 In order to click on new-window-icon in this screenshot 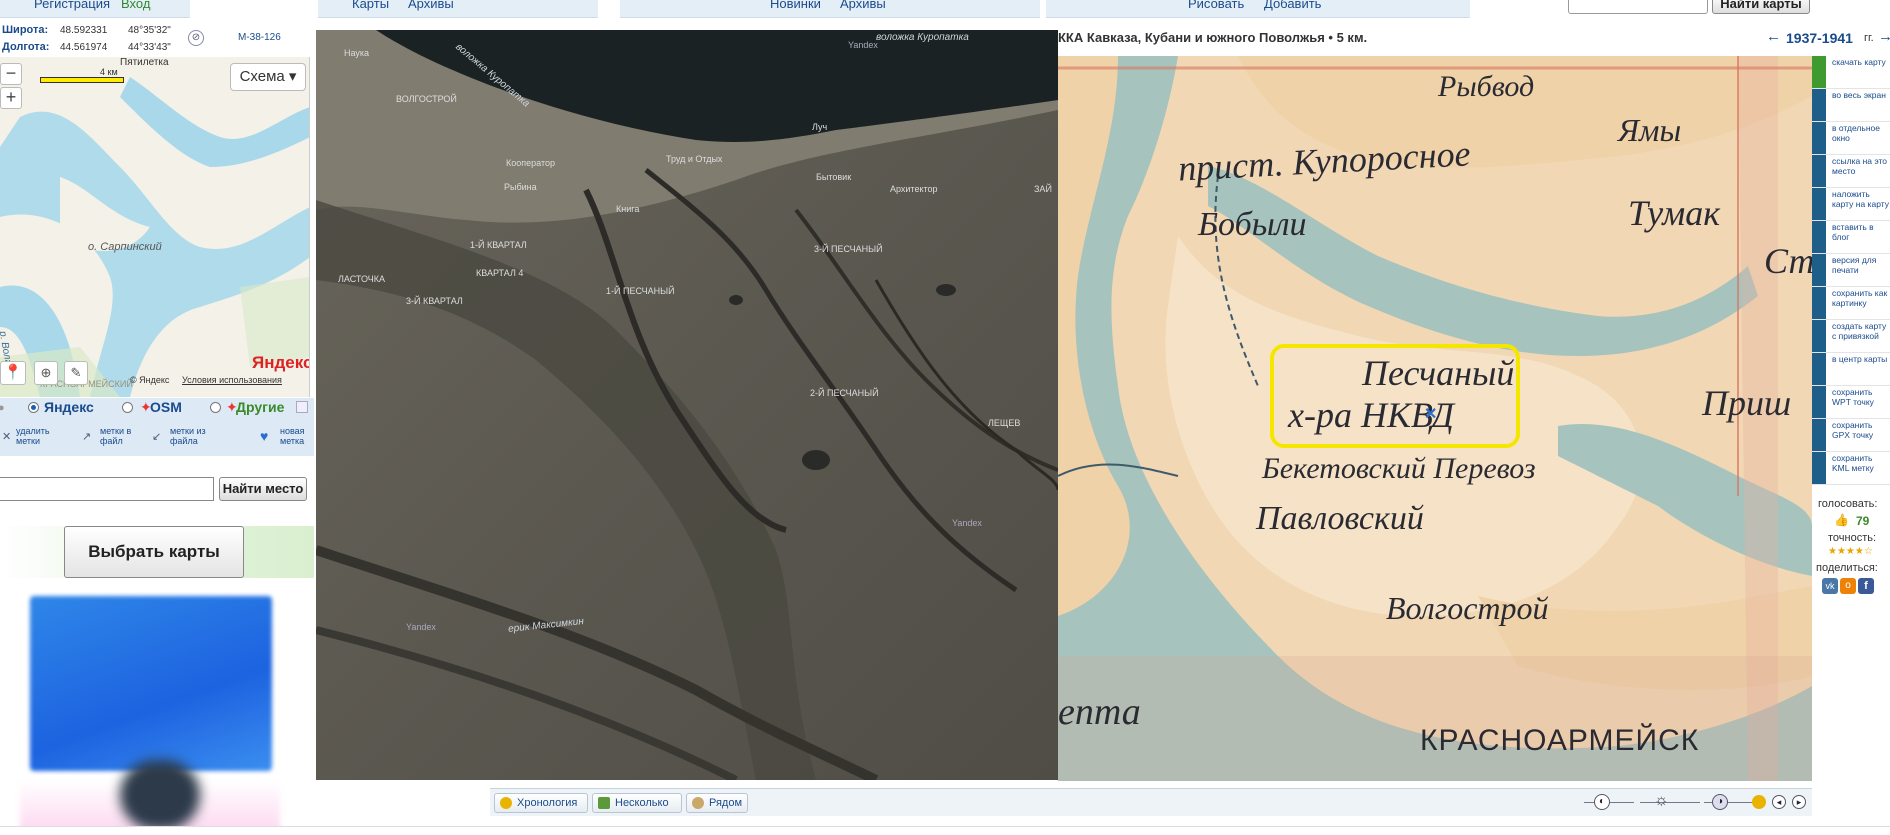, I will do `click(1819, 138)`.